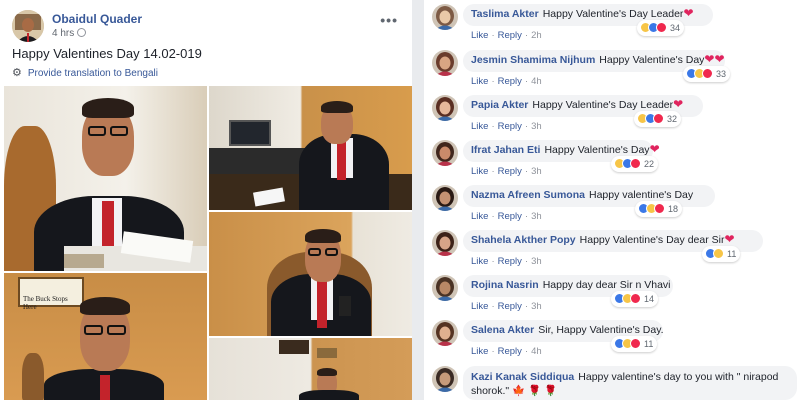  Describe the element at coordinates (310, 148) in the screenshot. I see `photo-desk-phone` at that location.